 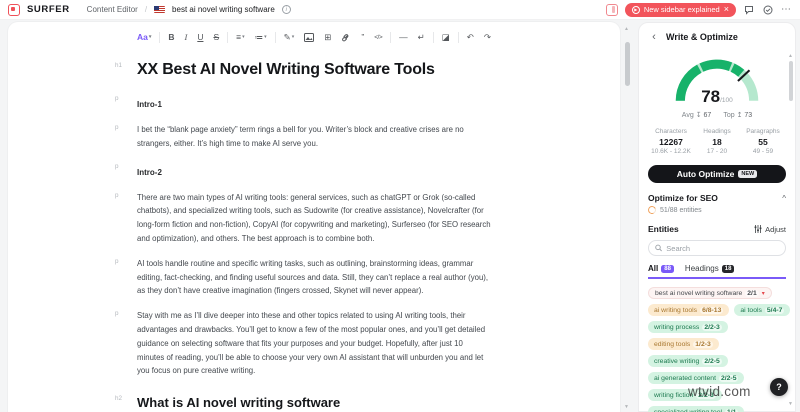 I want to click on insert-table-button: ⊞, so click(x=327, y=37).